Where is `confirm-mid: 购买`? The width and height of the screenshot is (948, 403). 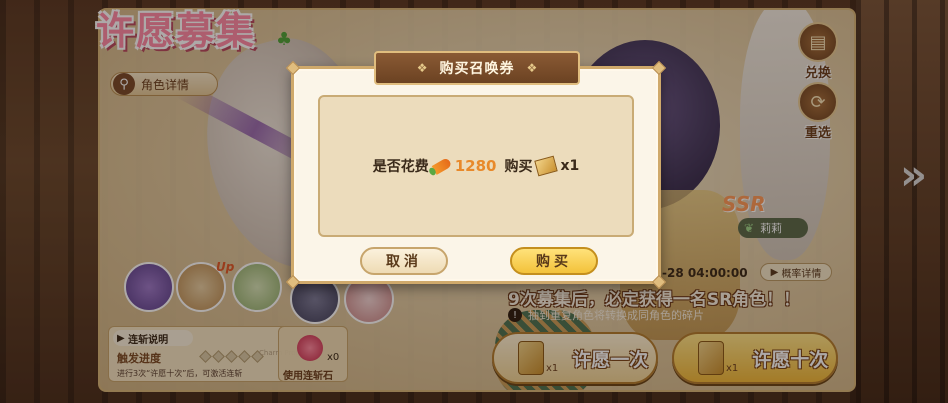
confirm-mid: 购买 is located at coordinates (518, 167).